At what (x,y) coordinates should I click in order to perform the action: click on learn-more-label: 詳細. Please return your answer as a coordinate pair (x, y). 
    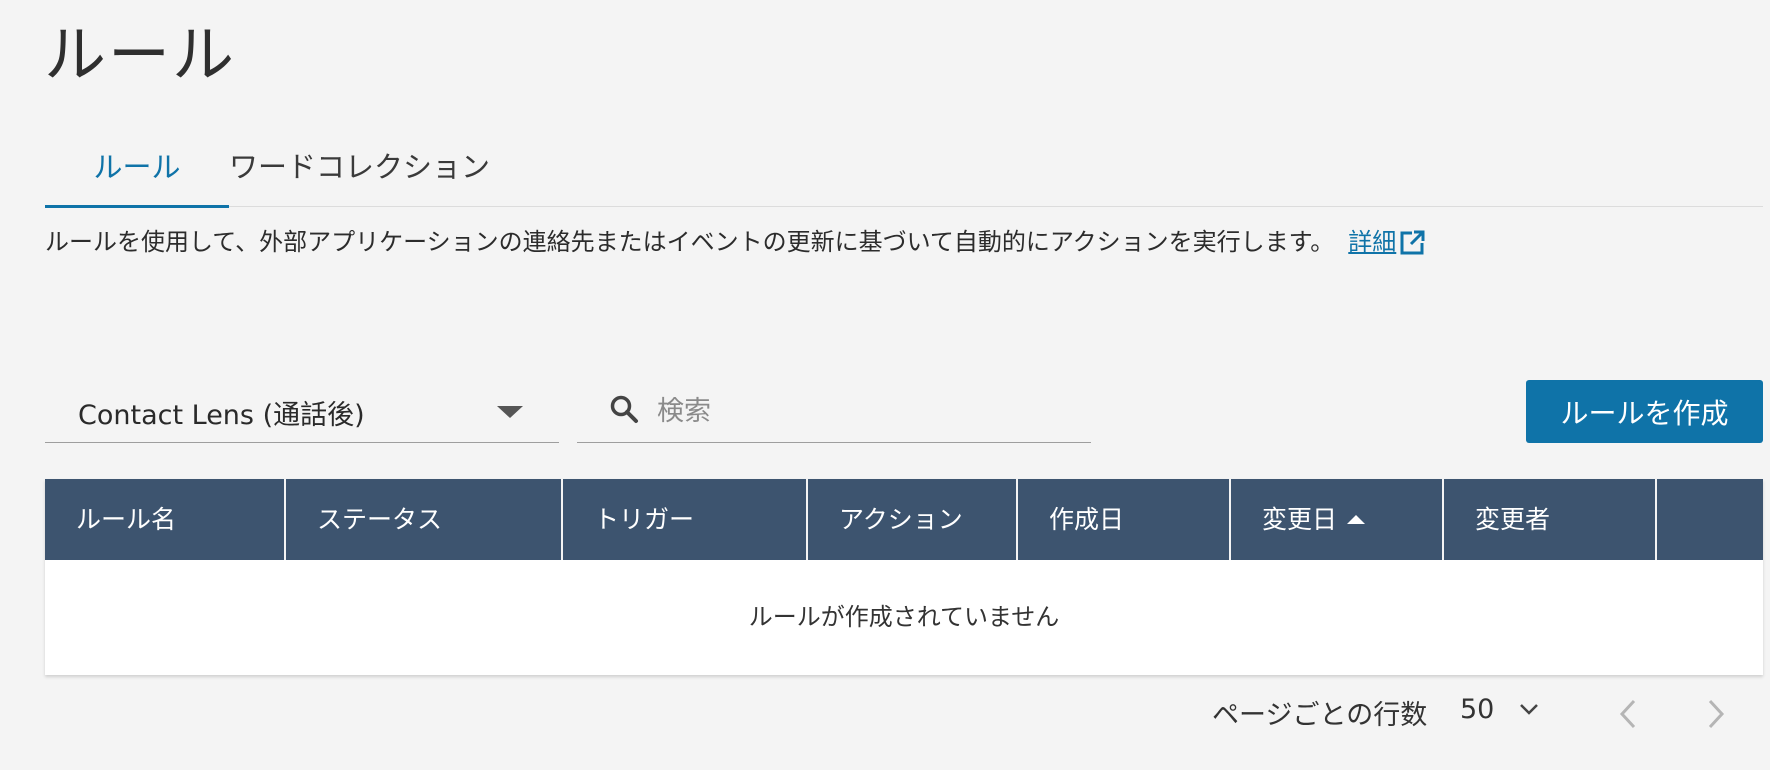
    Looking at the image, I should click on (1372, 242).